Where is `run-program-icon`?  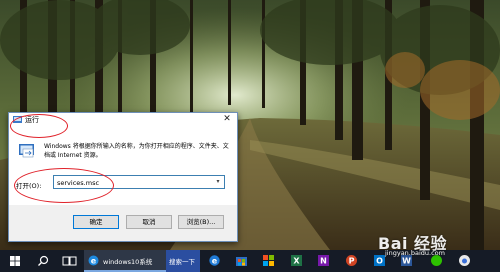 run-program-icon is located at coordinates (26, 151).